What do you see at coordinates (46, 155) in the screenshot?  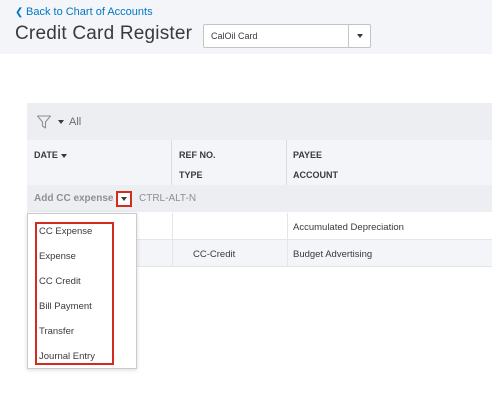 I see `date-column-label: DATE` at bounding box center [46, 155].